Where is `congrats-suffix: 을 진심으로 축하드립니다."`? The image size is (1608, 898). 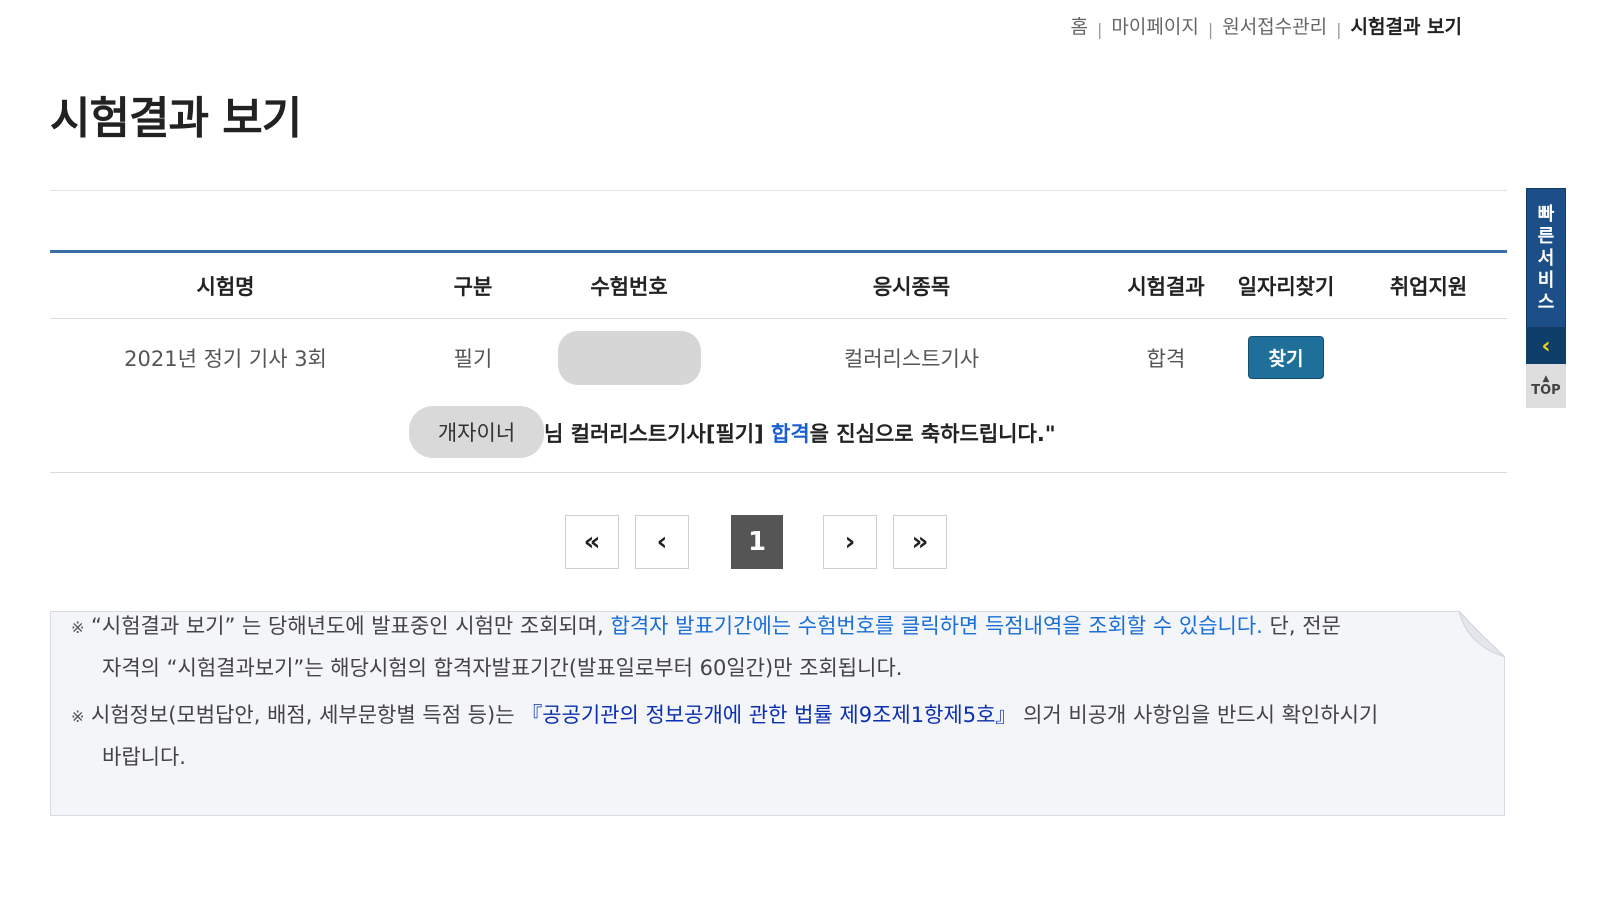 congrats-suffix: 을 진심으로 축하드립니다." is located at coordinates (932, 434).